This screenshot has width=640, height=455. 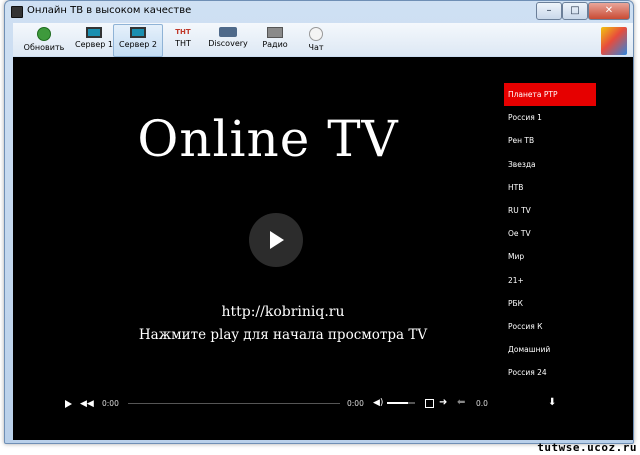 I want to click on channel-item: Россия К, so click(x=550, y=326).